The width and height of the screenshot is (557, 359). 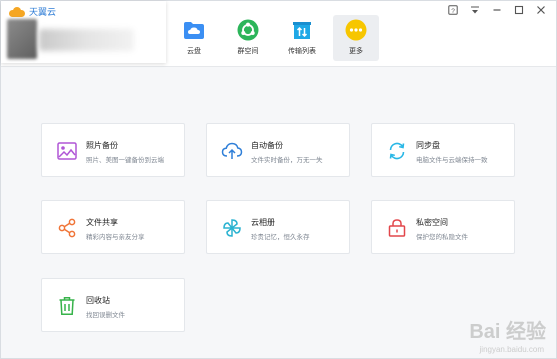 I want to click on watermark-url: jingyan.baidu.com, so click(x=511, y=349).